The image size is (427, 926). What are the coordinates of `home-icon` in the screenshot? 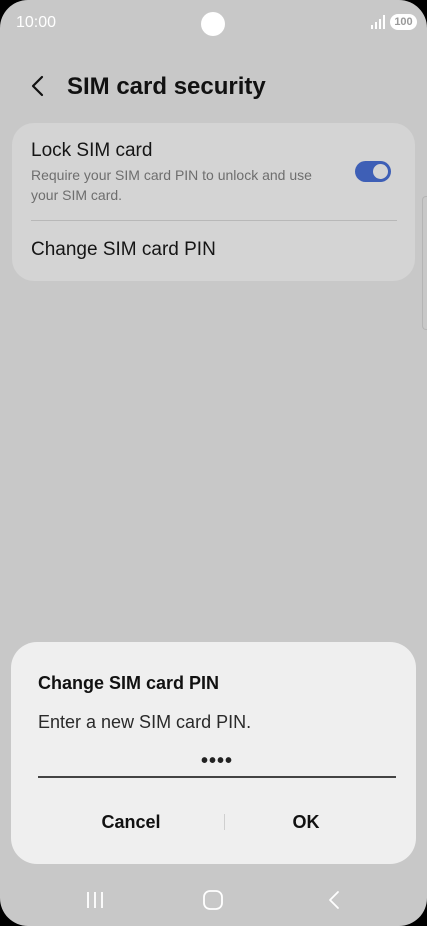 It's located at (213, 900).